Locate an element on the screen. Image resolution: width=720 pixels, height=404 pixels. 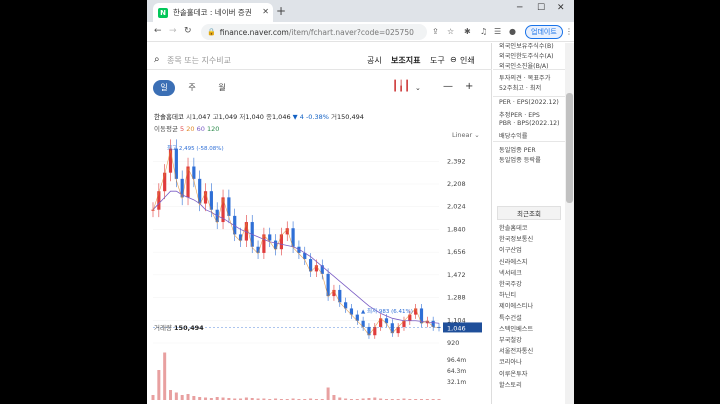
y-tick-label: 1,840 is located at coordinates (456, 229).